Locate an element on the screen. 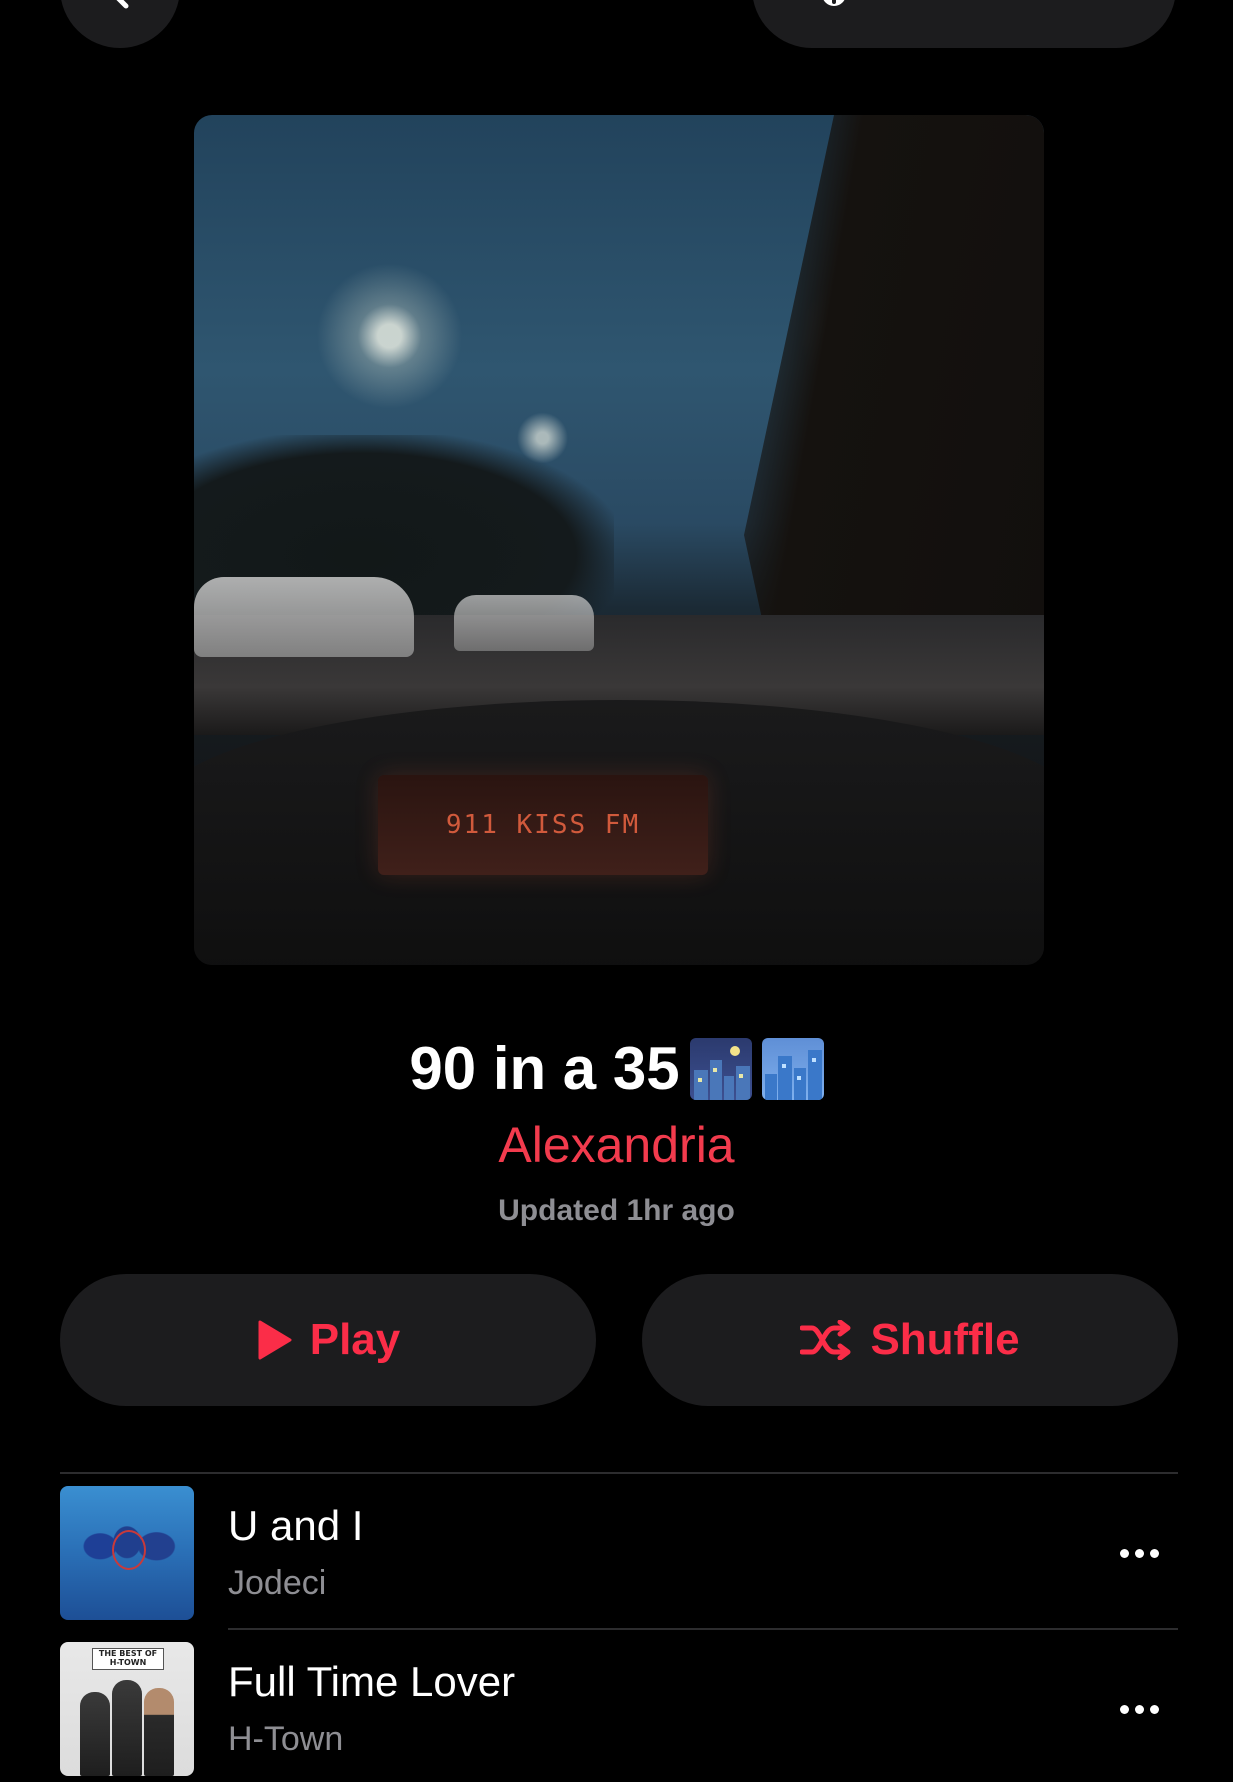  album-logo is located at coordinates (129, 1550).